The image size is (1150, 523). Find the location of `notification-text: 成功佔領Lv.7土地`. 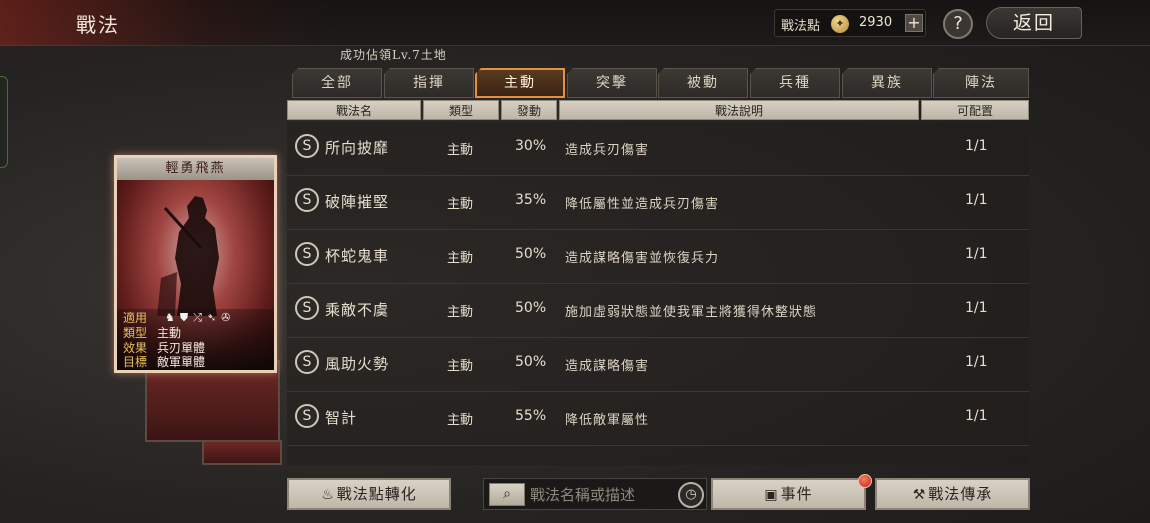

notification-text: 成功佔領Lv.7土地 is located at coordinates (393, 55).